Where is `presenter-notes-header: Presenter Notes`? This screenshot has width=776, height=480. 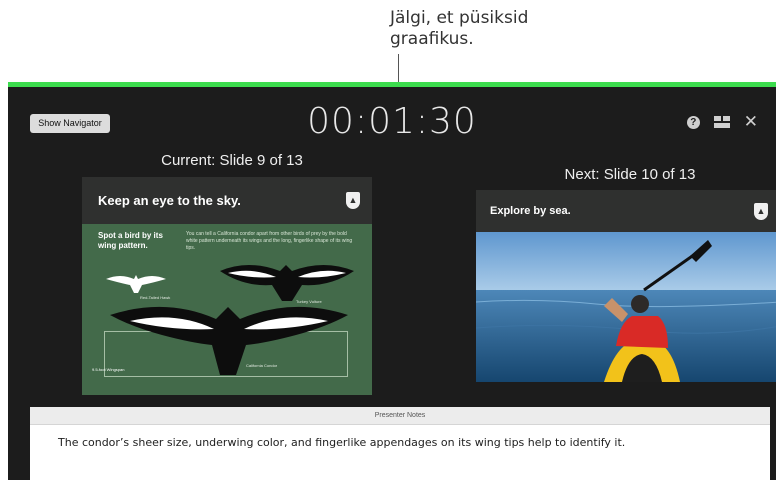
presenter-notes-header: Presenter Notes is located at coordinates (400, 416).